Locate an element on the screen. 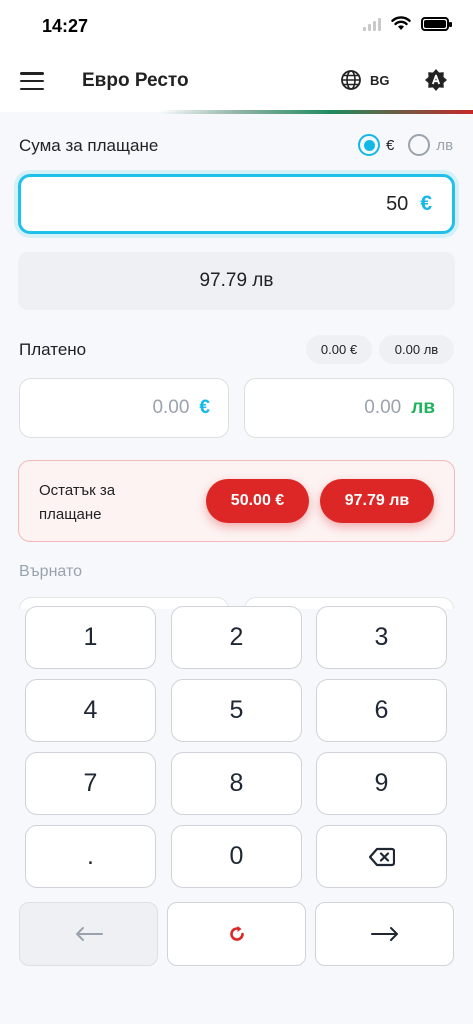 The width and height of the screenshot is (473, 1024). language-button: BG is located at coordinates (365, 80).